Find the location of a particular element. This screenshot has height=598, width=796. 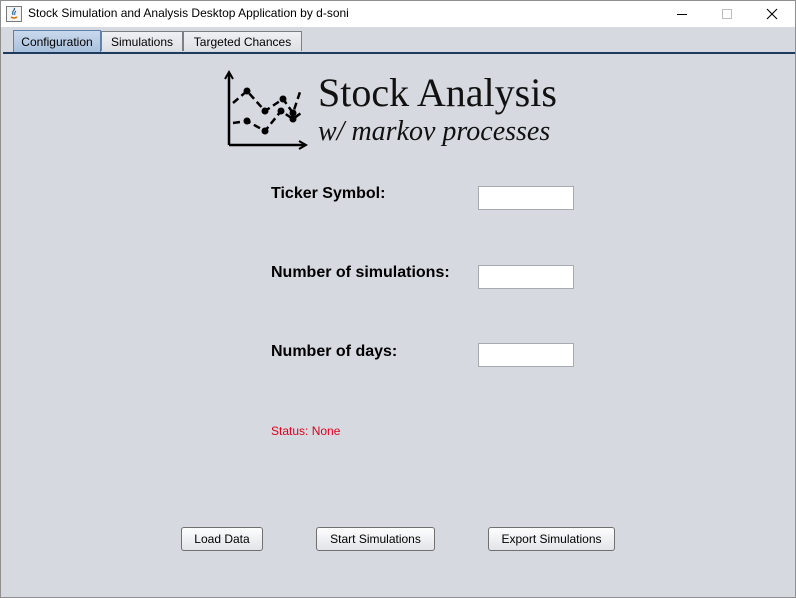

maximize-button is located at coordinates (727, 14).